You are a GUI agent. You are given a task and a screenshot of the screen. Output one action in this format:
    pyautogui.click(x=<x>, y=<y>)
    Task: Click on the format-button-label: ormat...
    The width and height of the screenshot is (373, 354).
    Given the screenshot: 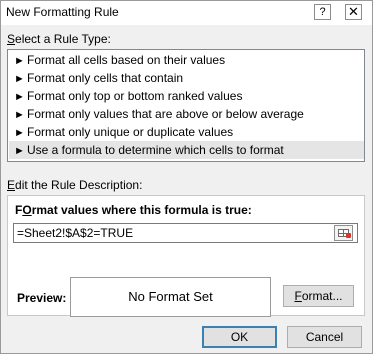 What is the action you would take?
    pyautogui.click(x=322, y=296)
    